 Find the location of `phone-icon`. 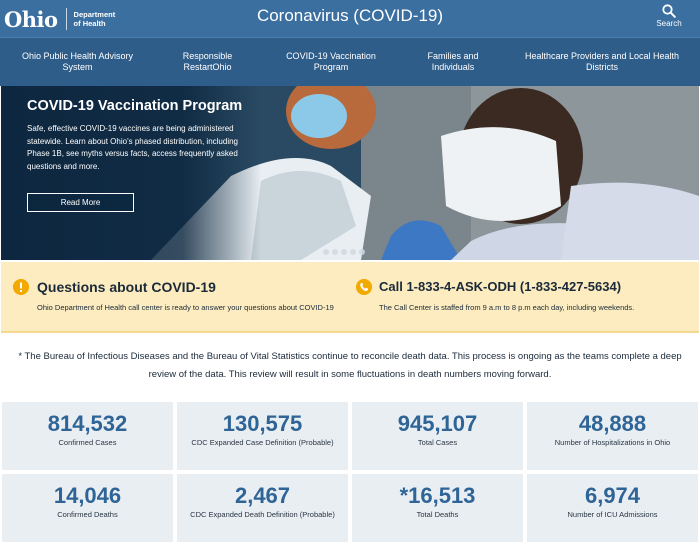

phone-icon is located at coordinates (364, 287).